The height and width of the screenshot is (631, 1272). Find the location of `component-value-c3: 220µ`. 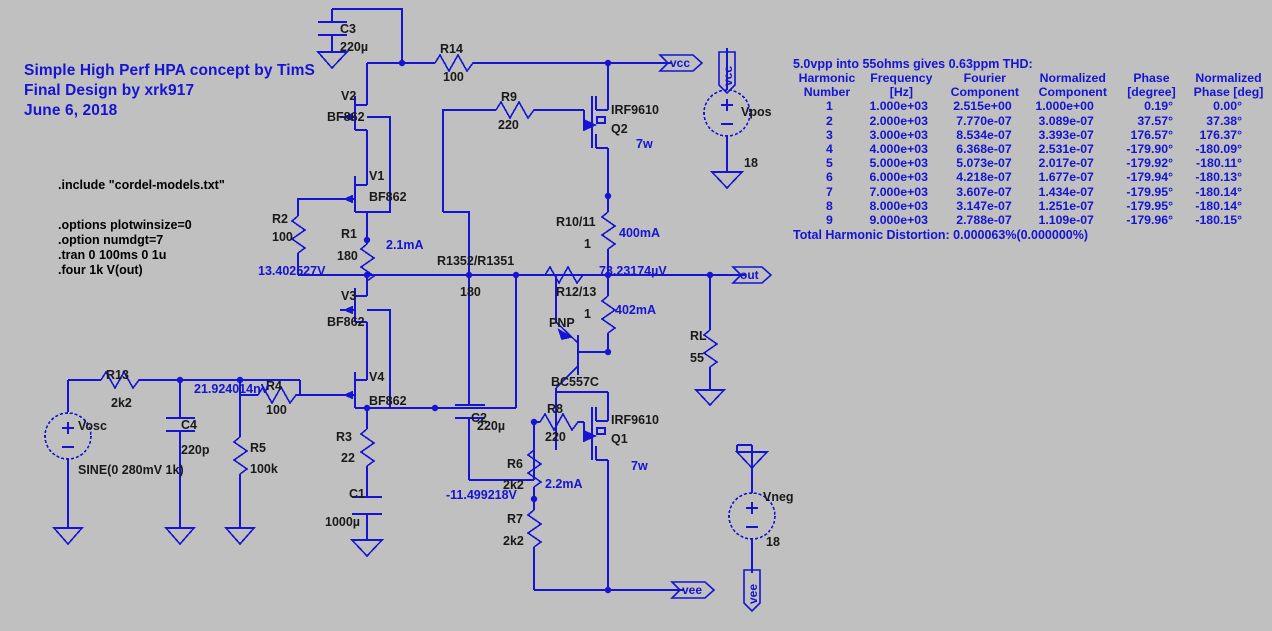

component-value-c3: 220µ is located at coordinates (354, 47).